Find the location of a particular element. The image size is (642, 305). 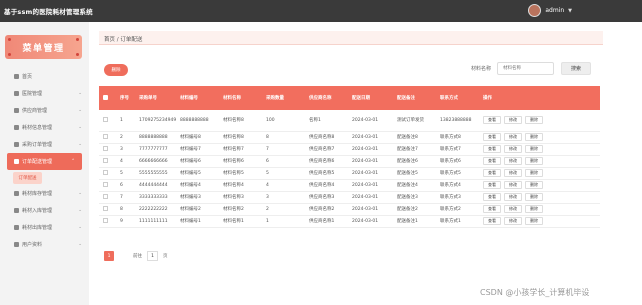

chevron-down-icon: ▼ is located at coordinates (570, 11).